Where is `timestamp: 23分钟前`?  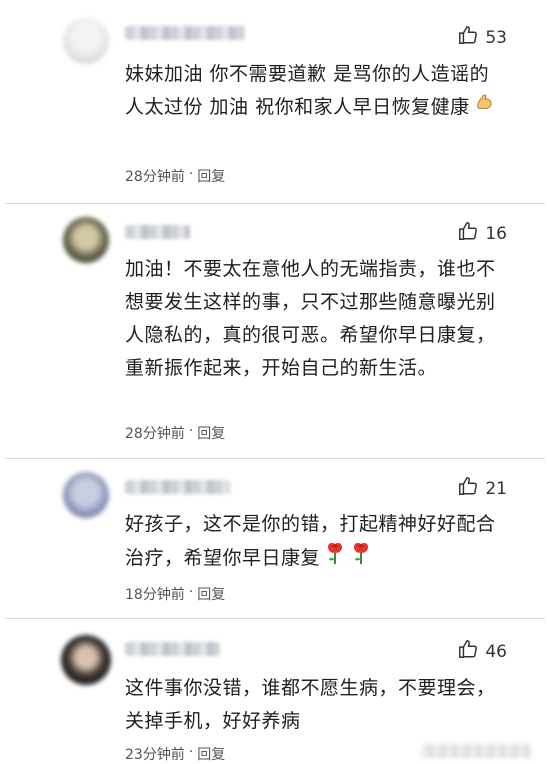 timestamp: 23分钟前 is located at coordinates (155, 755).